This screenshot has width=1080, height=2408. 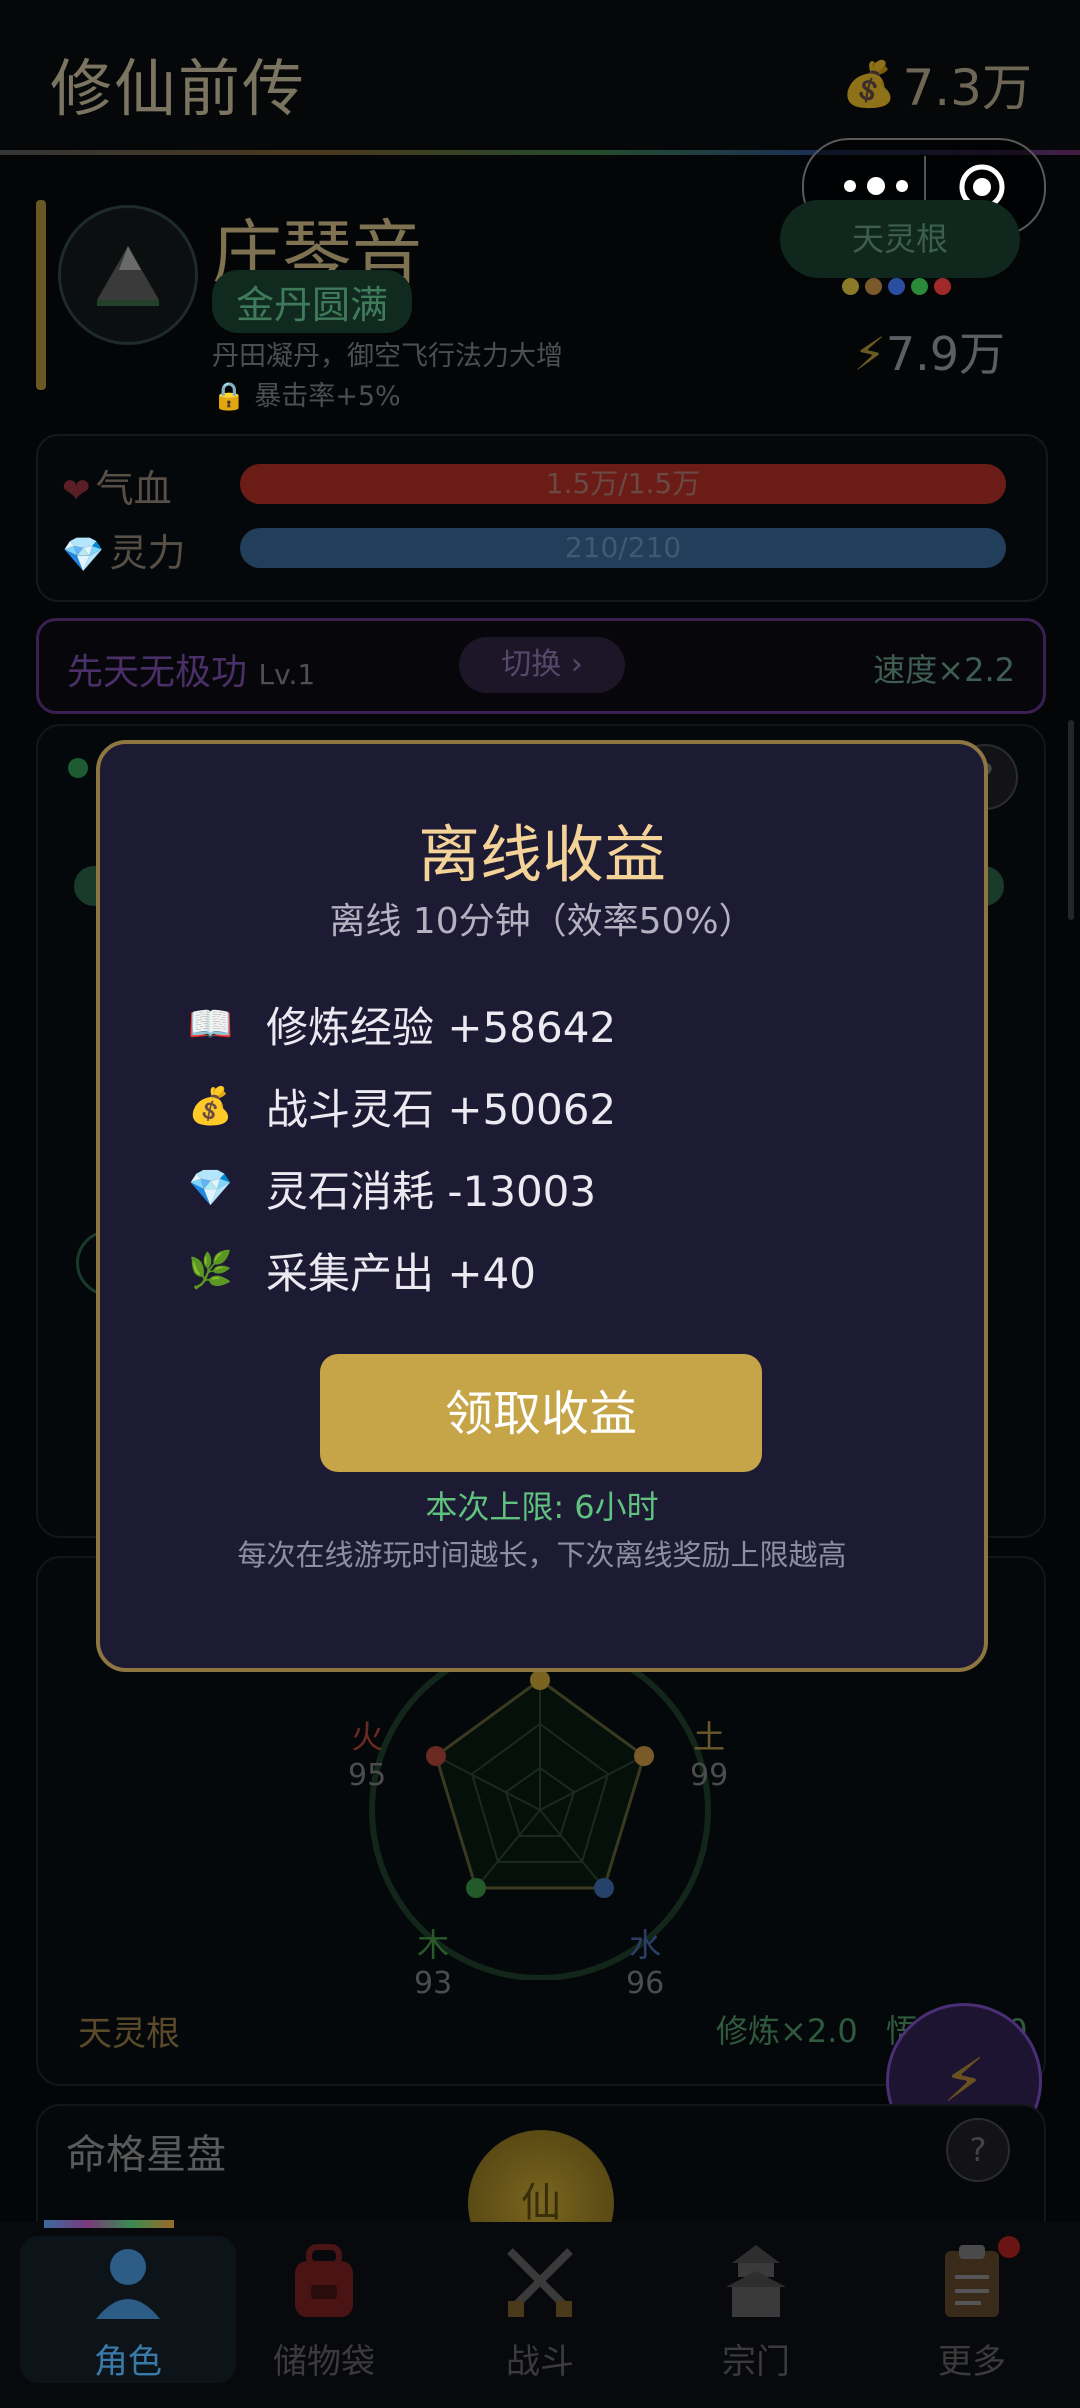 I want to click on radar-fire-value: 95, so click(x=367, y=1775).